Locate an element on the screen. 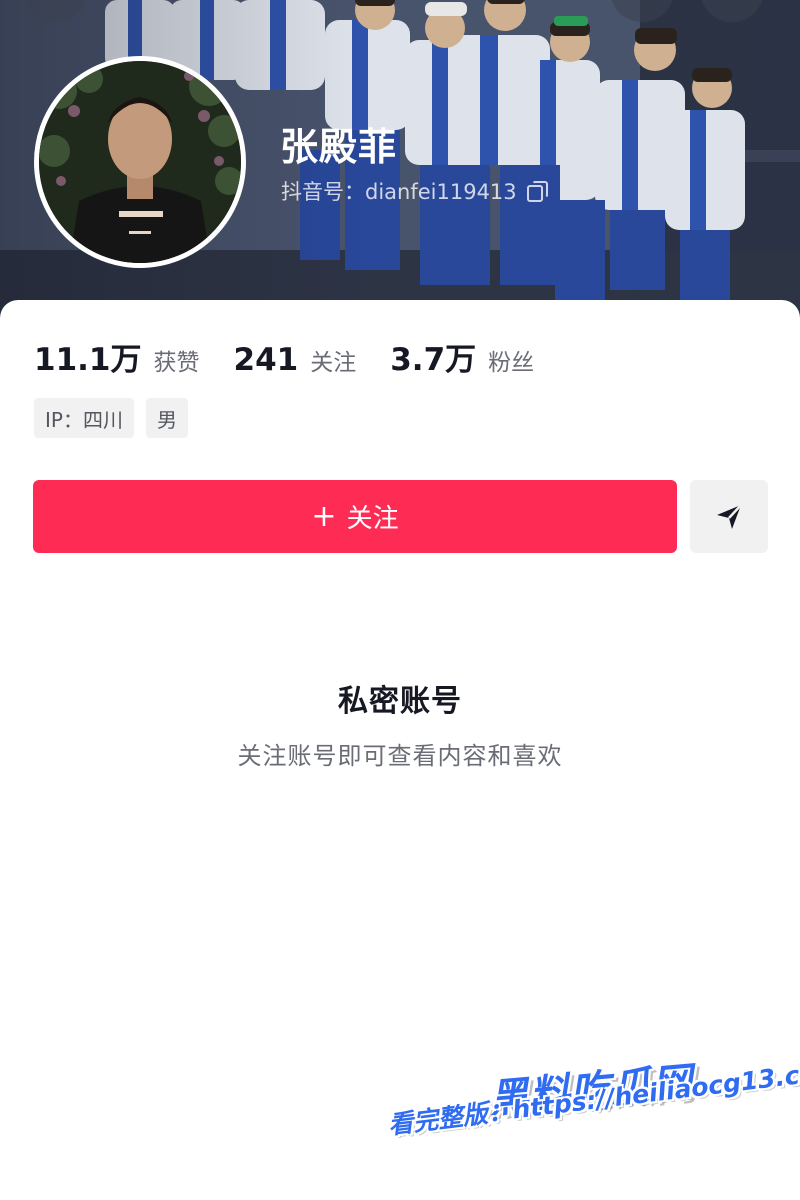 Image resolution: width=800 pixels, height=1200 pixels. douyin-id-row: 抖音号：dianfei119413 is located at coordinates (414, 191).